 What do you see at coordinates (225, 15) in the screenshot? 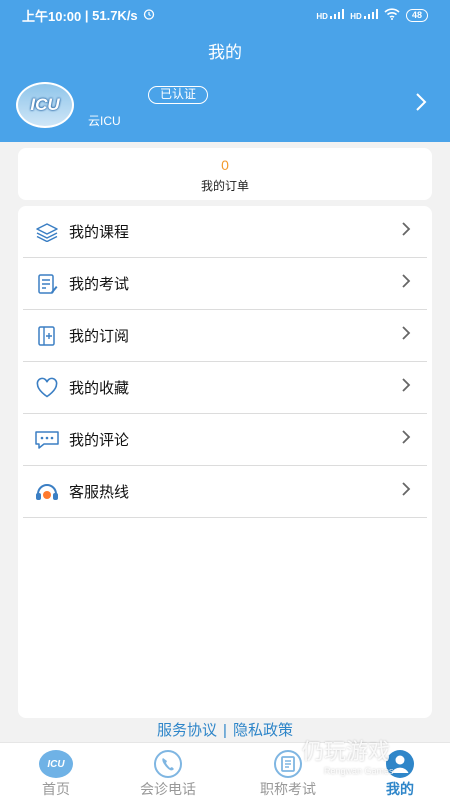
I see `status-bar: 上午10:00 | 51.7K/s HD HD 48` at bounding box center [225, 15].